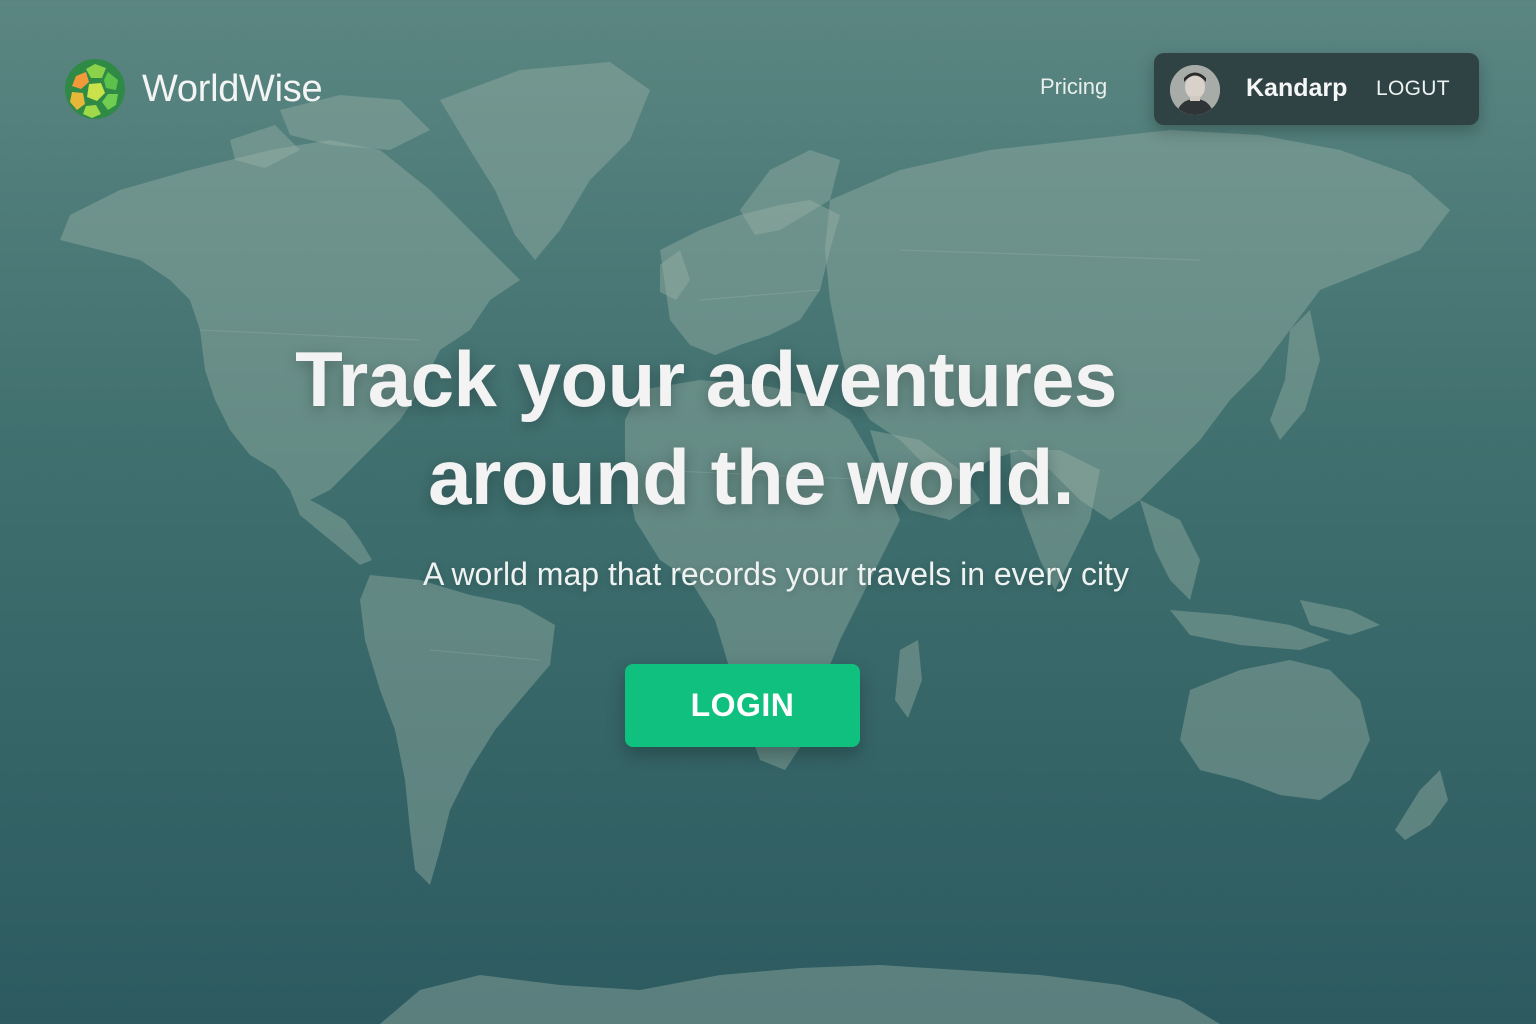 The width and height of the screenshot is (1536, 1024). Describe the element at coordinates (545, 161) in the screenshot. I see `greenland-shape` at that location.